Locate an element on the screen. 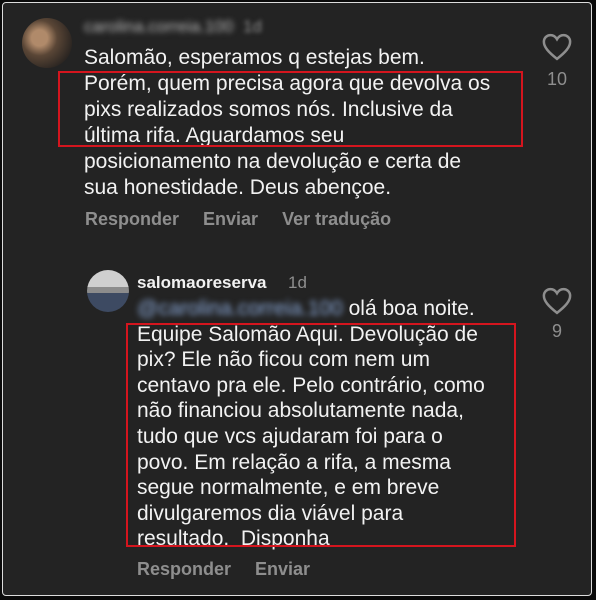 This screenshot has height=600, width=596. reply-greeting: olá boa noite. is located at coordinates (408, 308).